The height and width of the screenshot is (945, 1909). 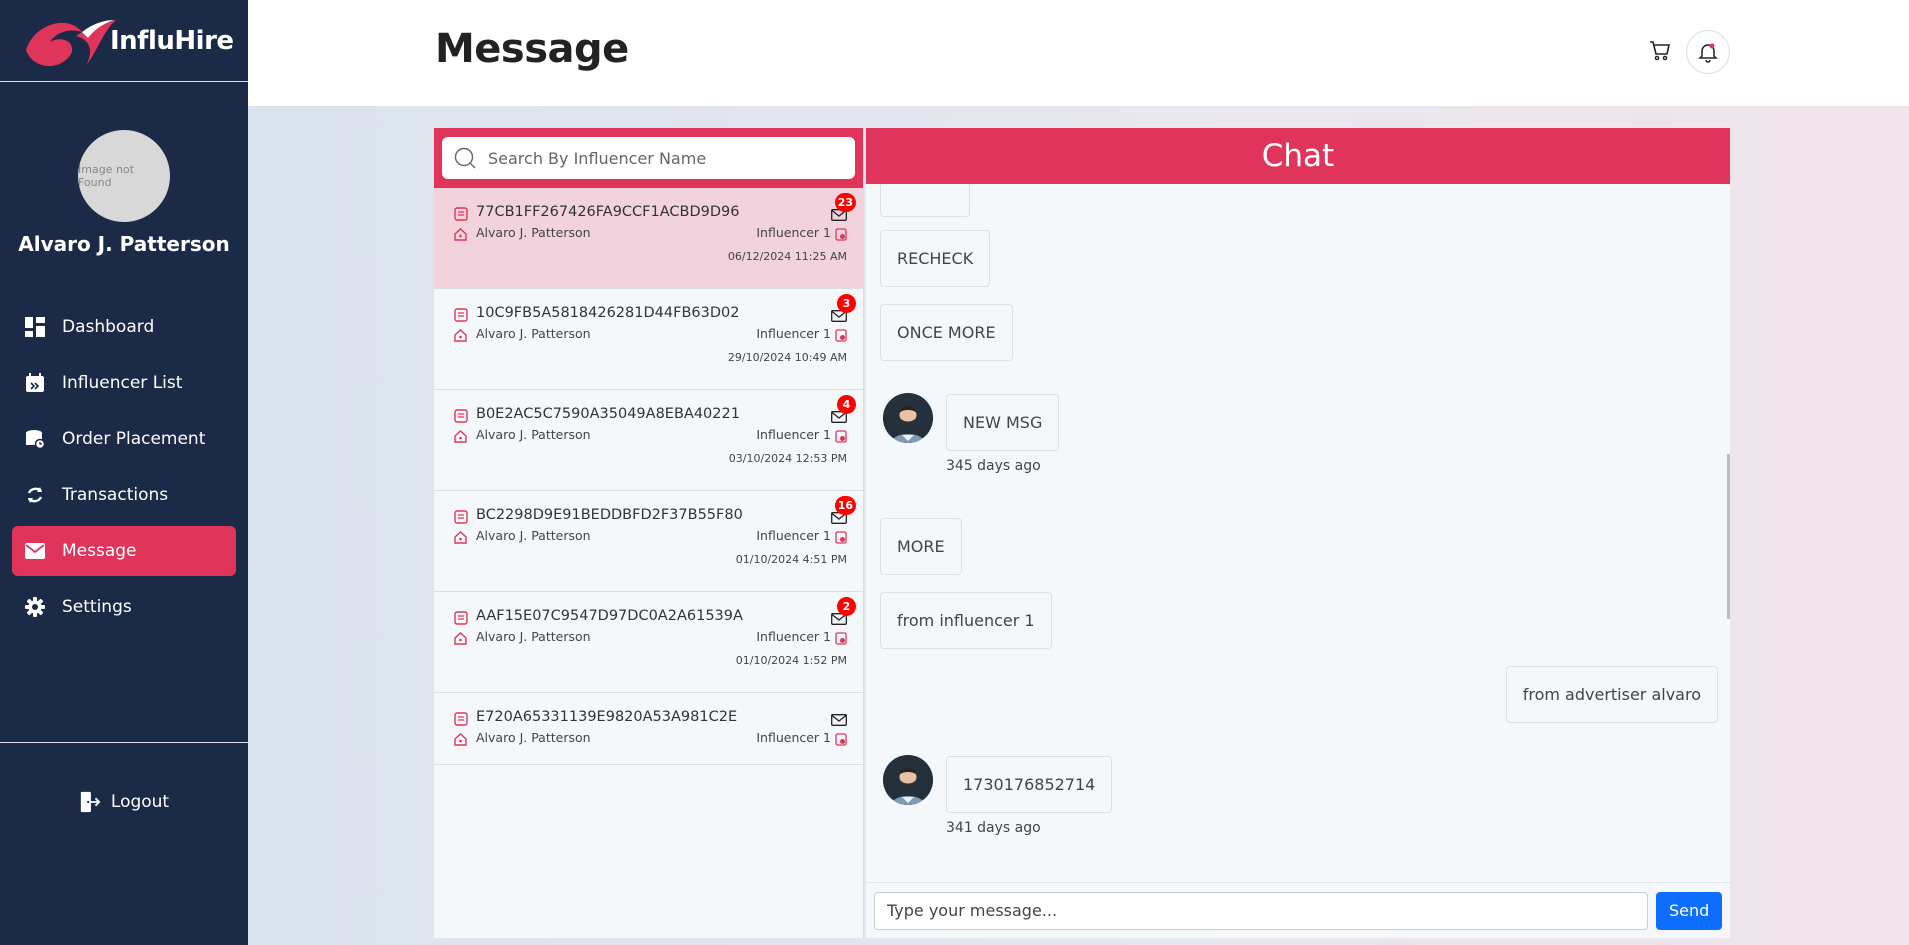 I want to click on sidebar-item-label: Influencer List, so click(x=122, y=383).